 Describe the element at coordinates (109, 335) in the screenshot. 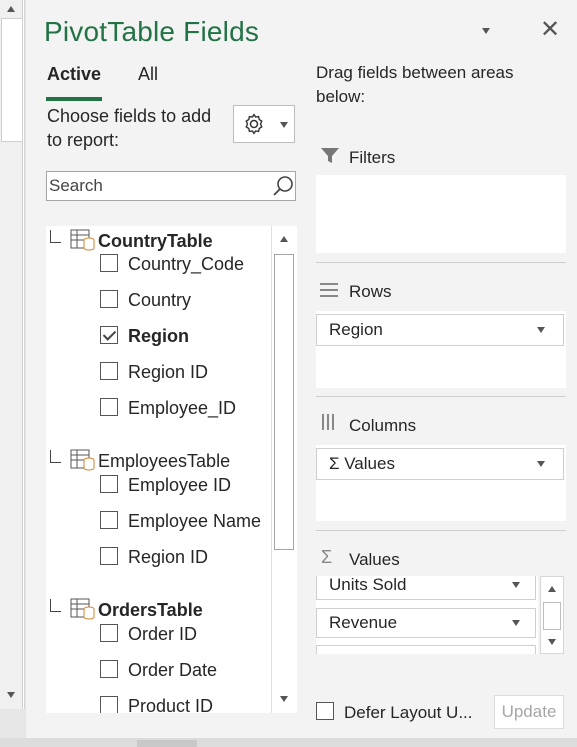

I see `checkbox-checked` at that location.